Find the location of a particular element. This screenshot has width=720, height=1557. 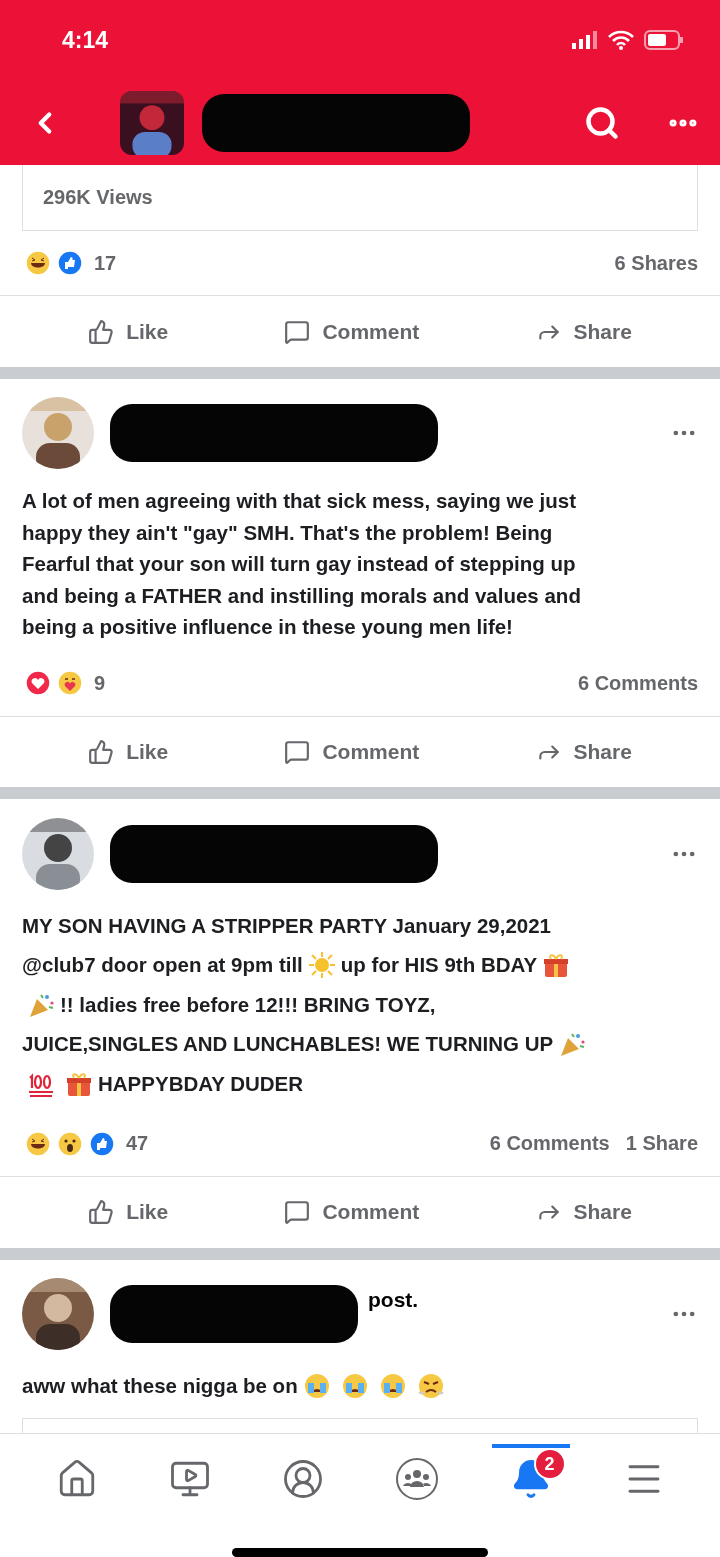

search-icon is located at coordinates (602, 122).